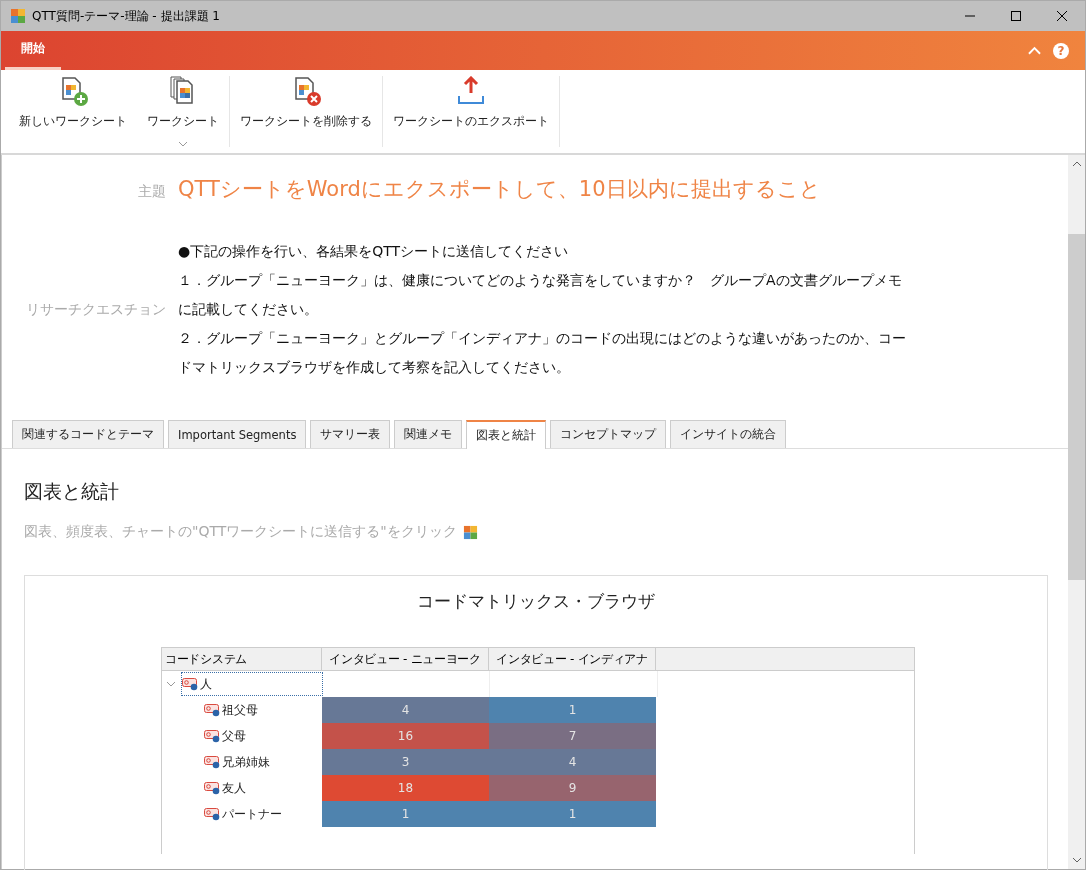 The height and width of the screenshot is (870, 1086). I want to click on tab: サマリー表, so click(350, 434).